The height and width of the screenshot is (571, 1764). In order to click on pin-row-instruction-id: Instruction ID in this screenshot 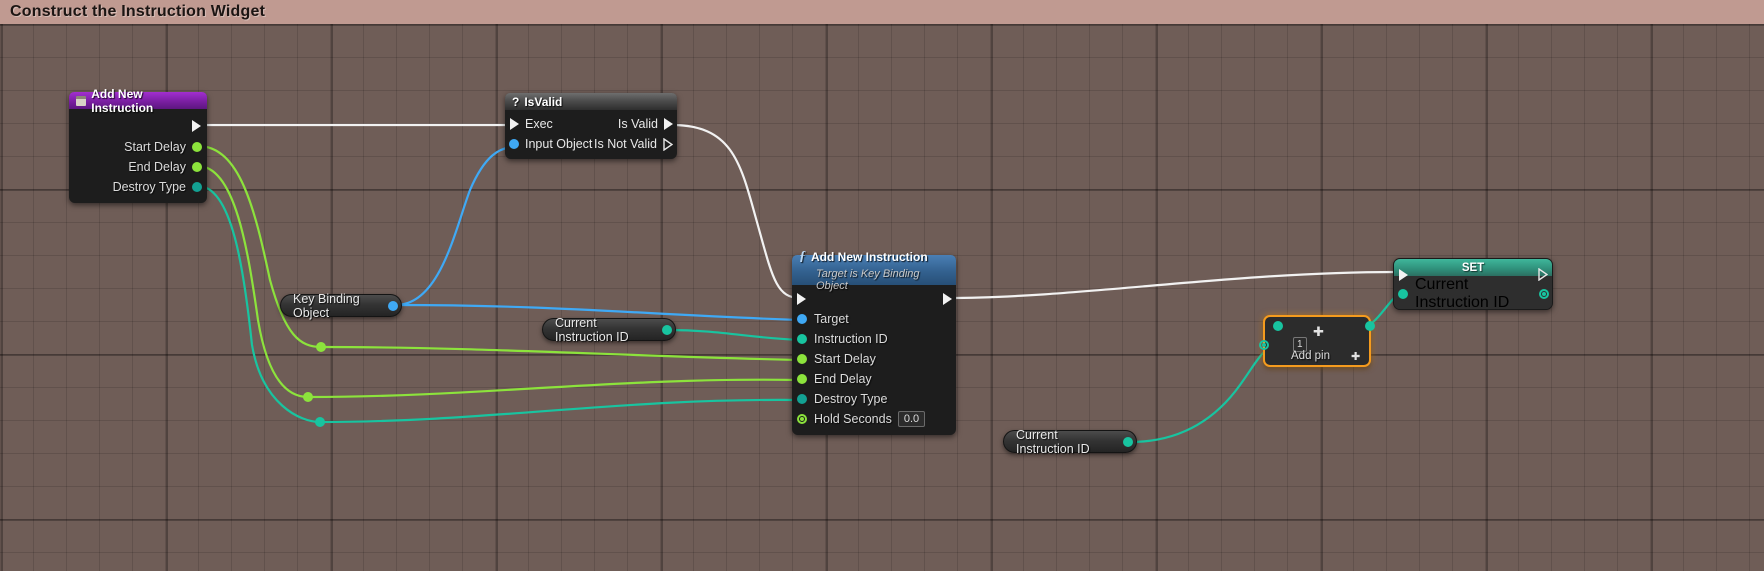, I will do `click(874, 339)`.